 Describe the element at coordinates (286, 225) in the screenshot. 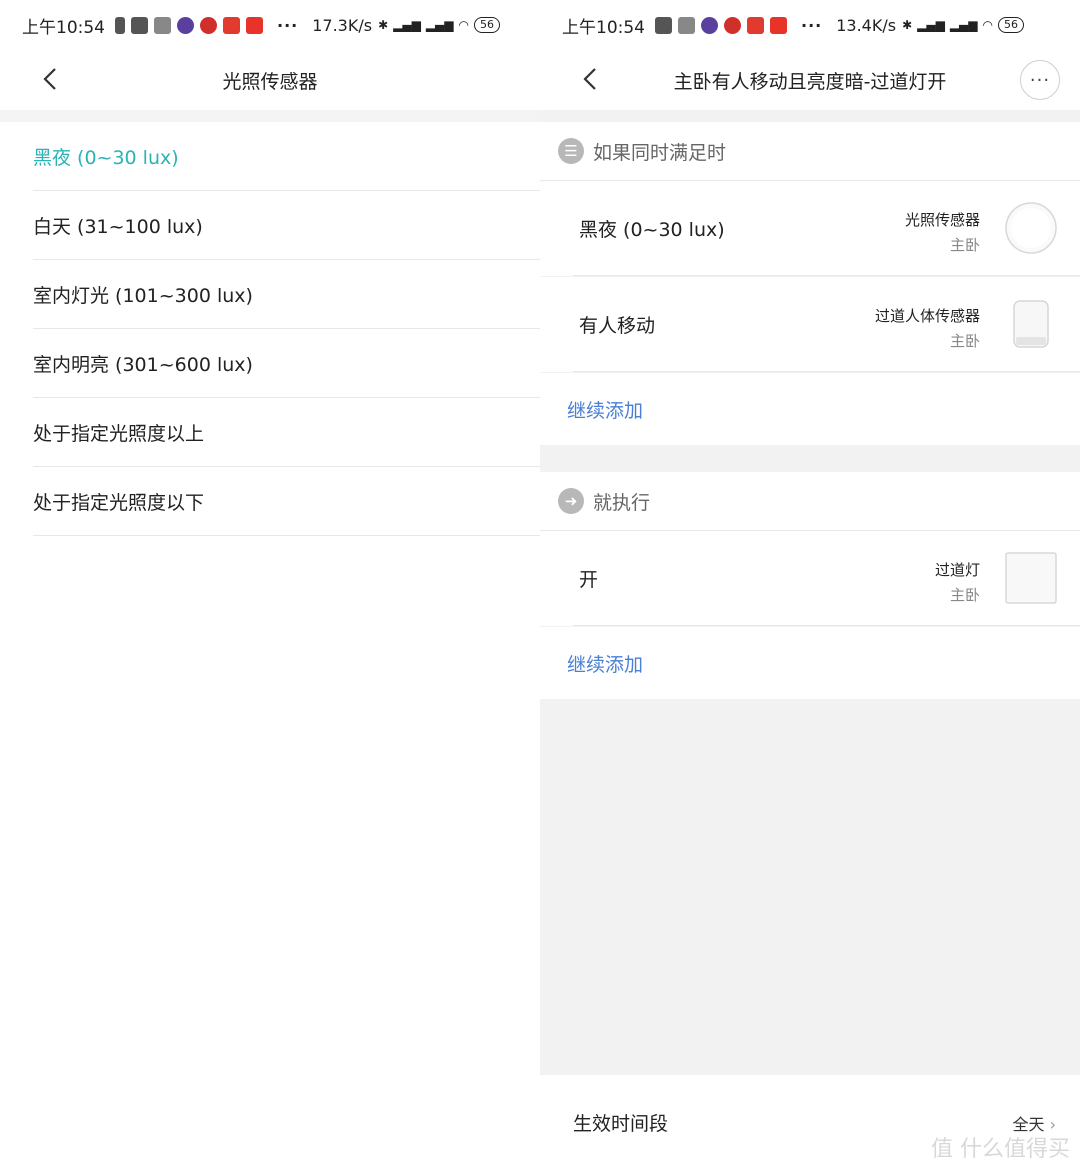

I see `list-item: 白天 (31~100 lux)` at that location.